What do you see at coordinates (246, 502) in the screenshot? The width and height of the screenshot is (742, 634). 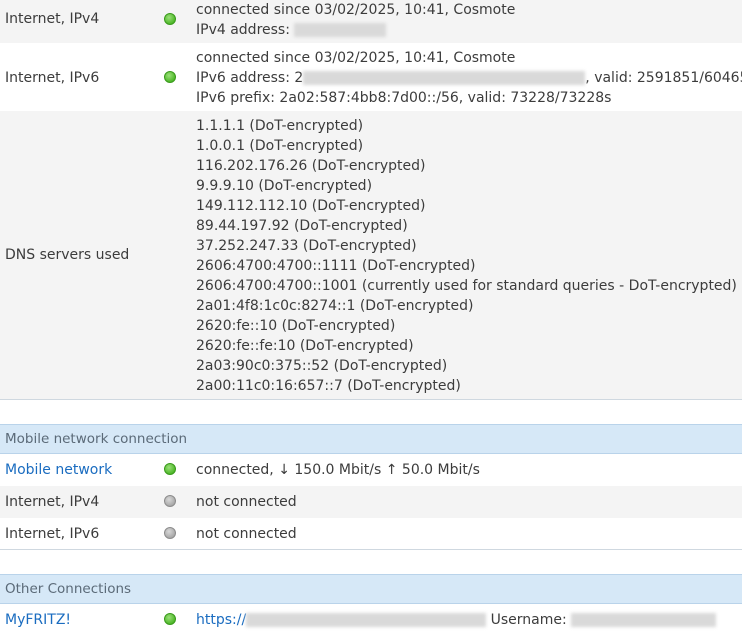 I see `mobile-ipv4-status: not connected` at bounding box center [246, 502].